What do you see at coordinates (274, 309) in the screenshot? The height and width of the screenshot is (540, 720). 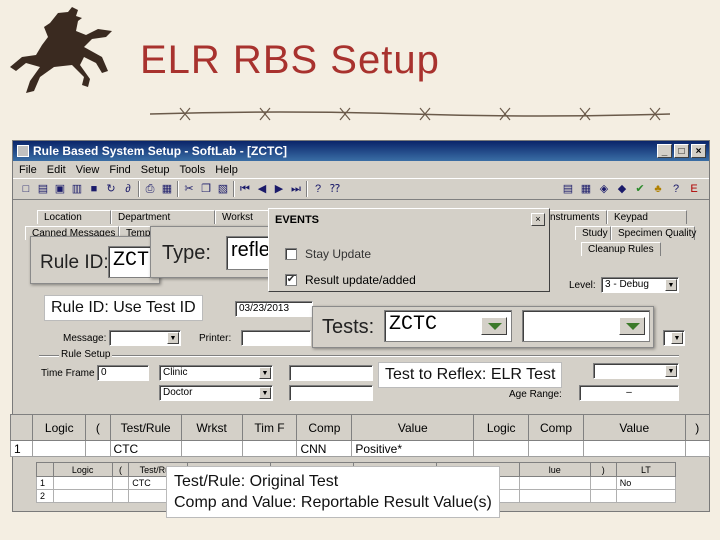 I see `date-field: 03/23/2013` at bounding box center [274, 309].